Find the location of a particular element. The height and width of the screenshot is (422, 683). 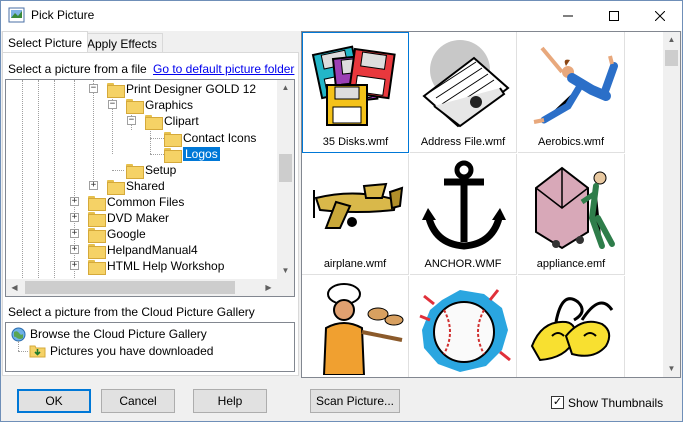

thumbnail-baker is located at coordinates (355, 326).